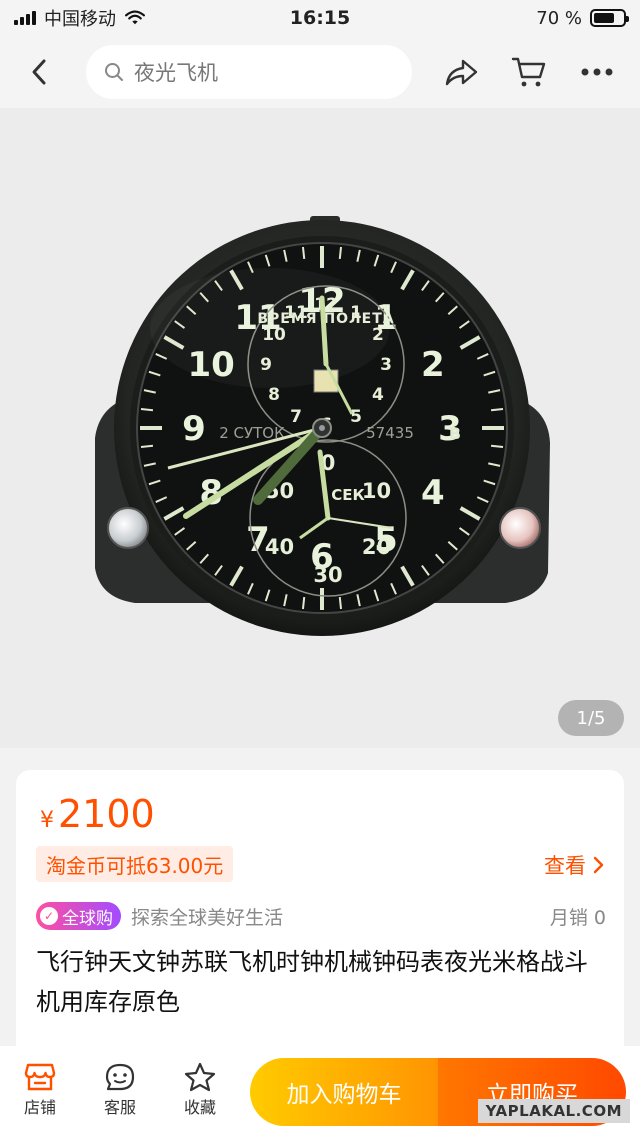  Describe the element at coordinates (598, 865) in the screenshot. I see `chevron-right-icon` at that location.